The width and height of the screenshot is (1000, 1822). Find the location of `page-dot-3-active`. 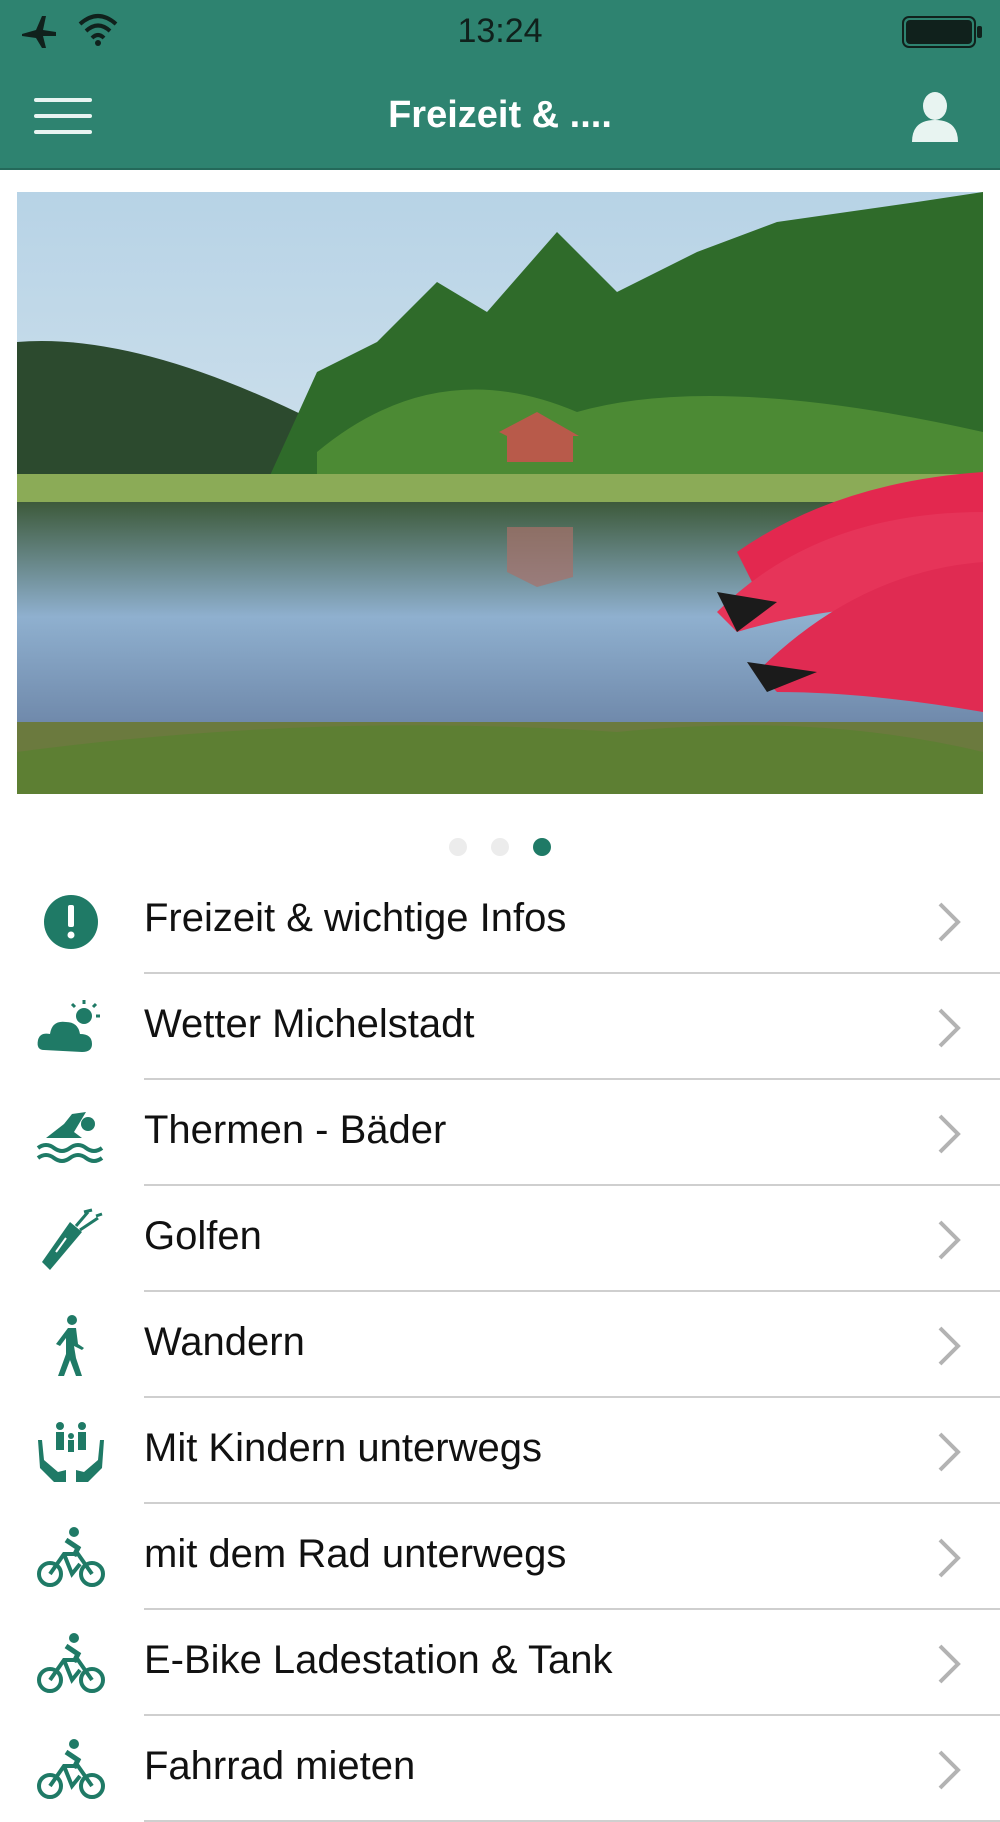

page-dot-3-active is located at coordinates (542, 847).